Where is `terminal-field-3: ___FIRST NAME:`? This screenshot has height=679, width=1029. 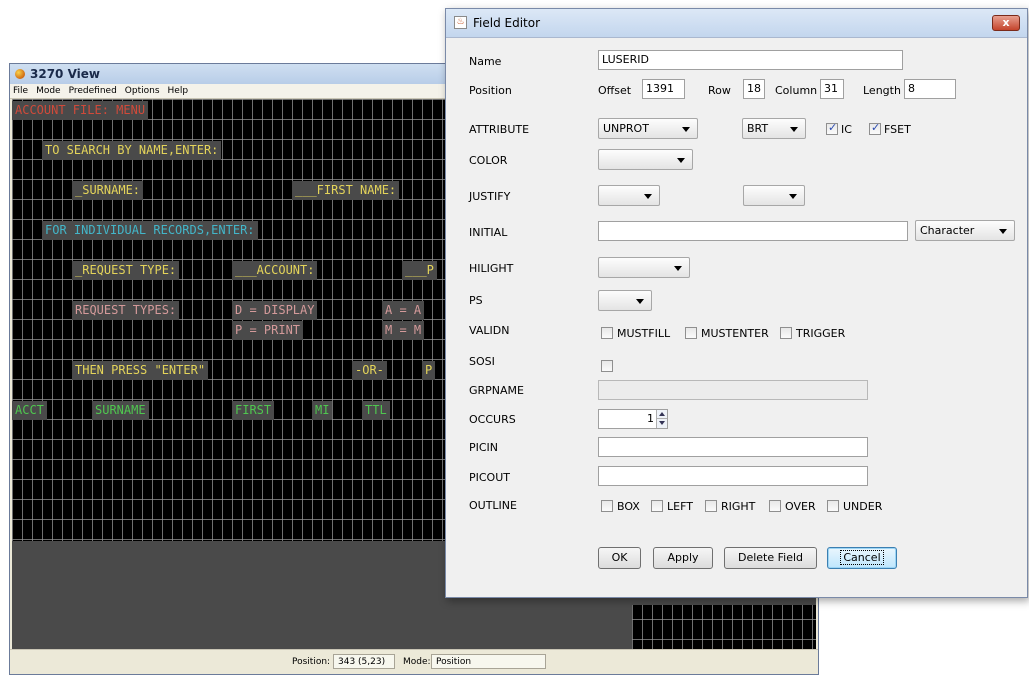
terminal-field-3: ___FIRST NAME: is located at coordinates (346, 190).